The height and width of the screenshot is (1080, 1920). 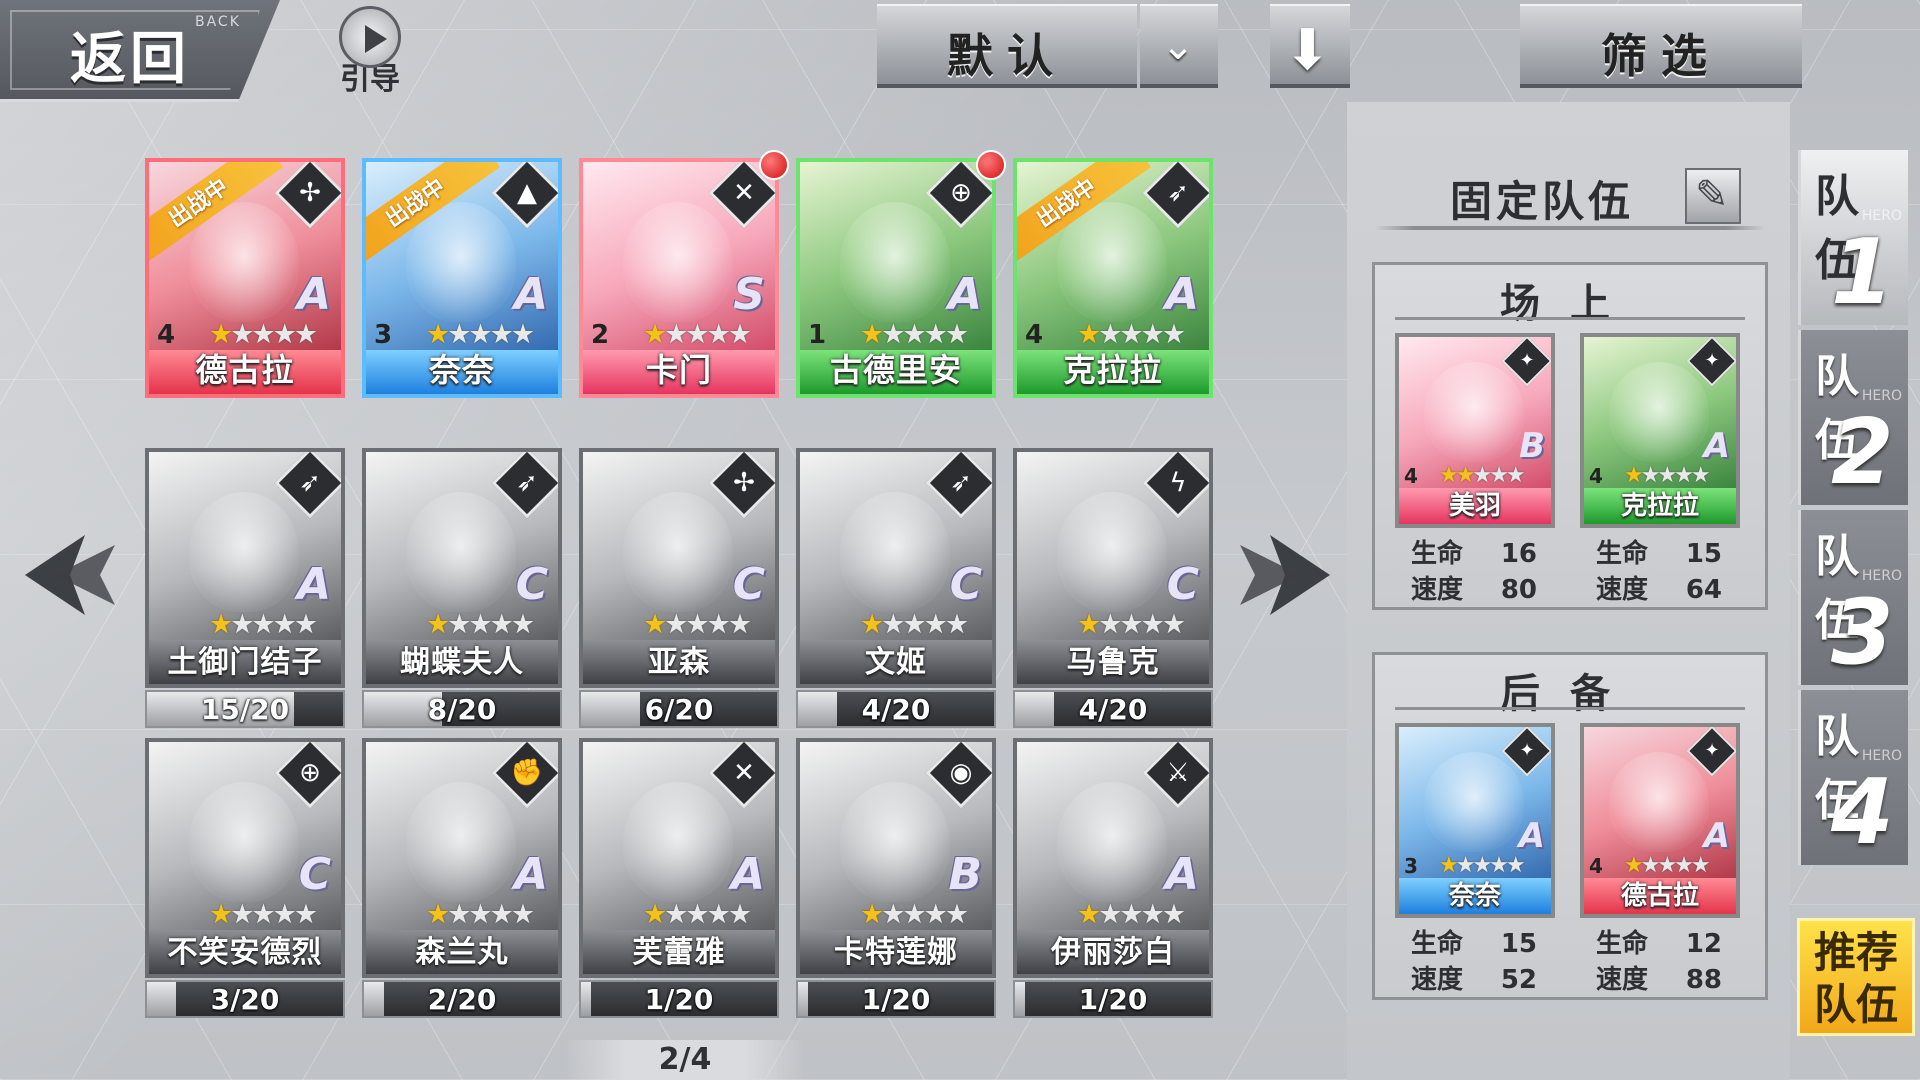 I want to click on hero-card: ➶ C ★★★★★ 文姬, so click(x=896, y=568).